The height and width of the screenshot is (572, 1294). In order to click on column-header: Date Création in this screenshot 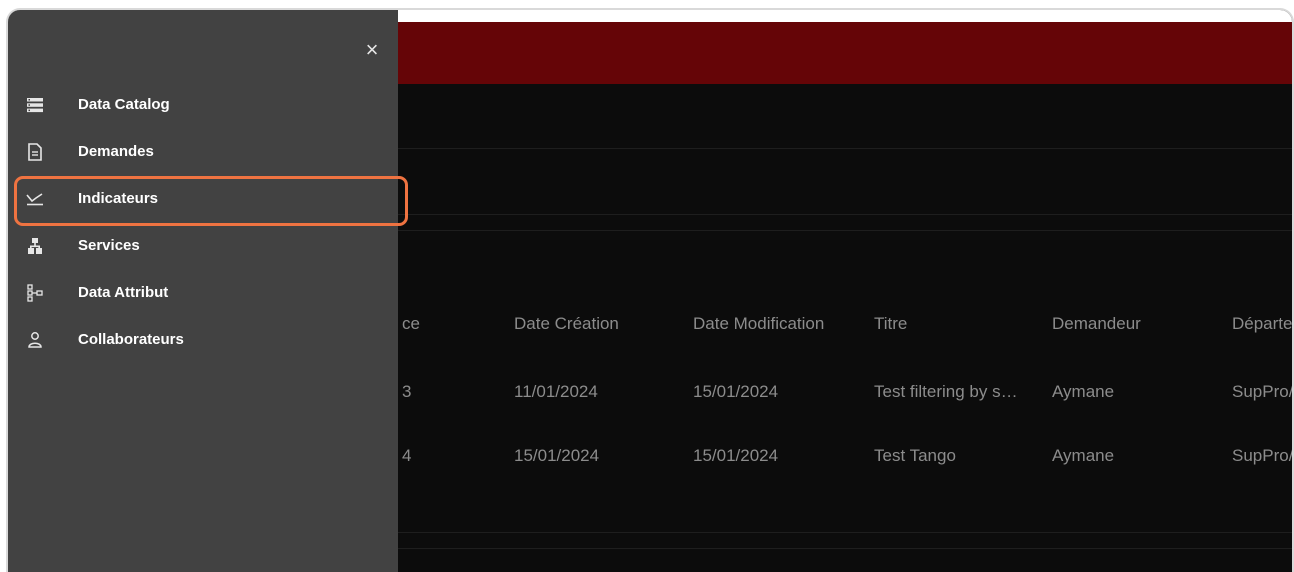, I will do `click(566, 324)`.